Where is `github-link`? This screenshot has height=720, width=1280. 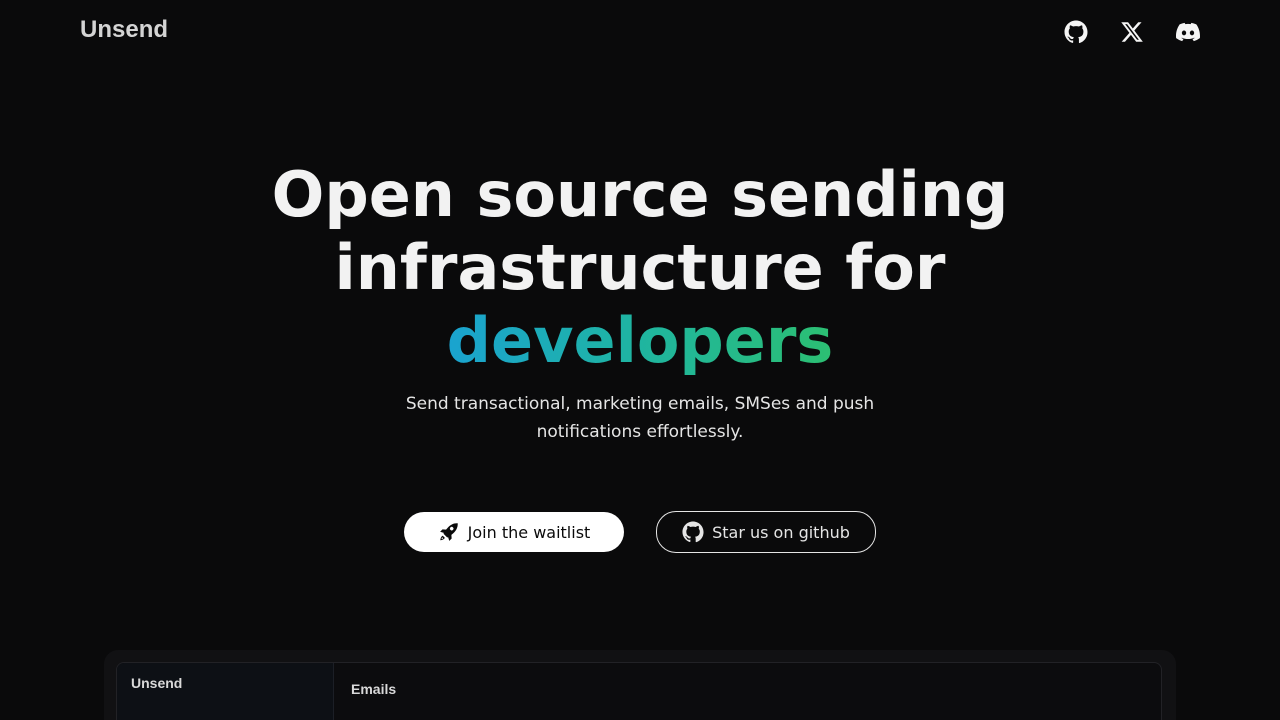
github-link is located at coordinates (1076, 32).